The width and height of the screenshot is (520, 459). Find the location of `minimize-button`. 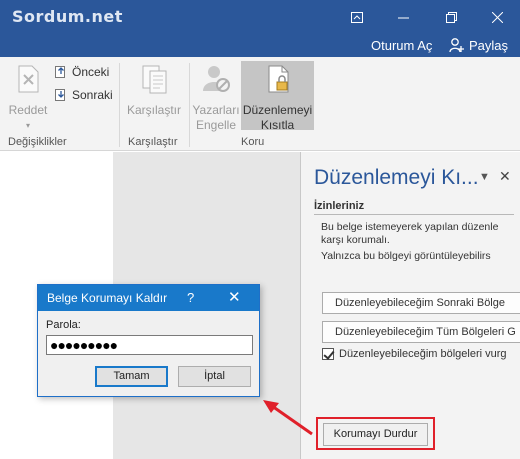

minimize-button is located at coordinates (403, 16).